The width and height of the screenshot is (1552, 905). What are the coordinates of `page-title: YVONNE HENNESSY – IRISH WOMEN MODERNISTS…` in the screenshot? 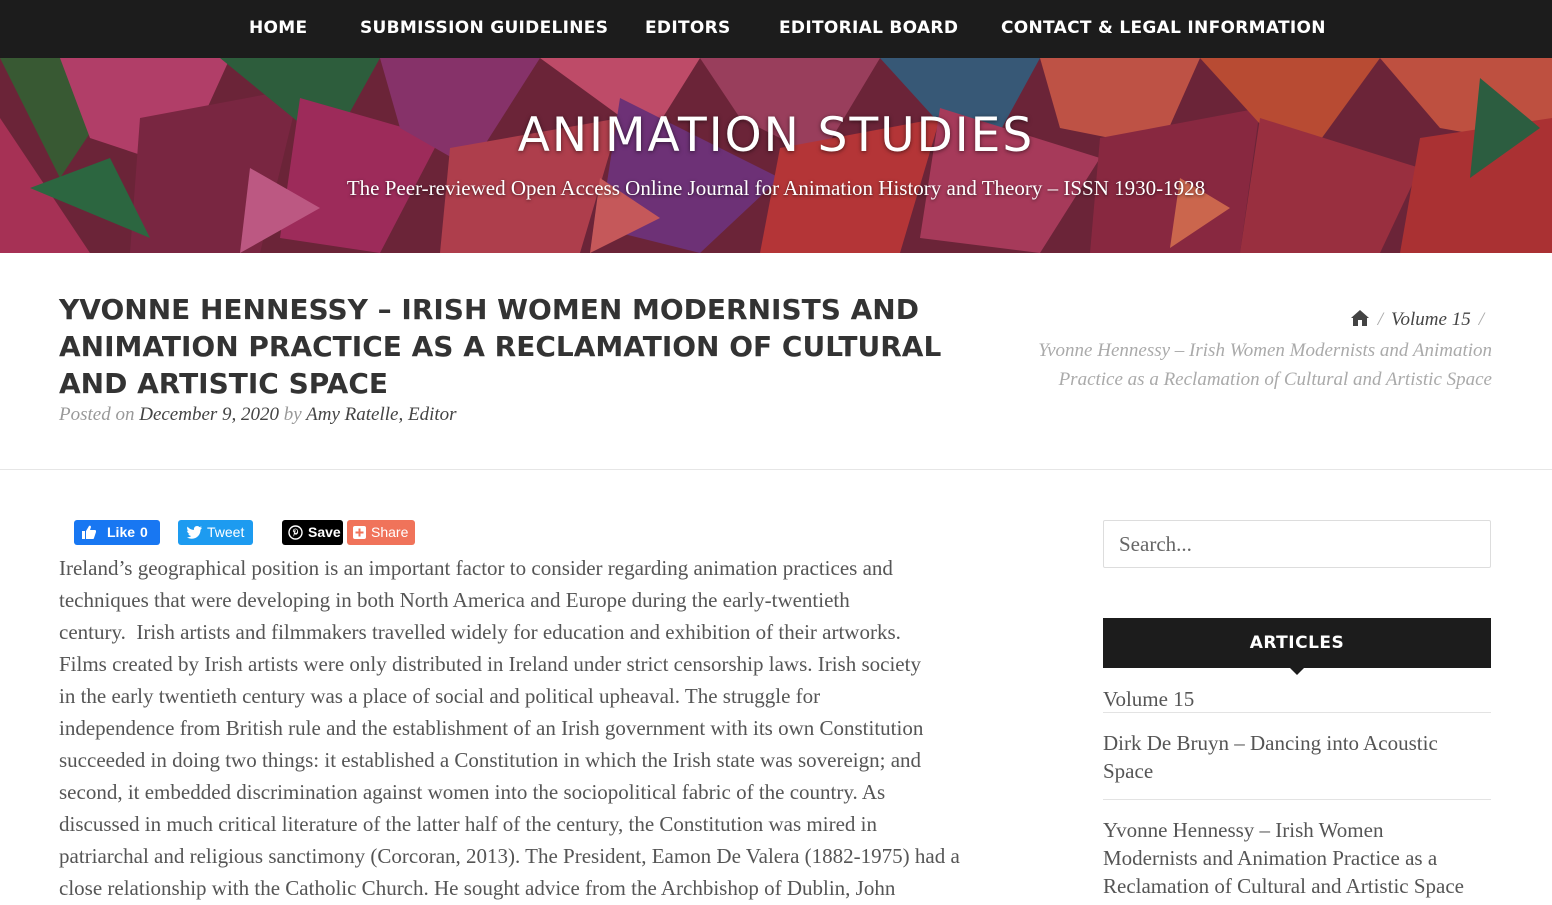 It's located at (500, 346).